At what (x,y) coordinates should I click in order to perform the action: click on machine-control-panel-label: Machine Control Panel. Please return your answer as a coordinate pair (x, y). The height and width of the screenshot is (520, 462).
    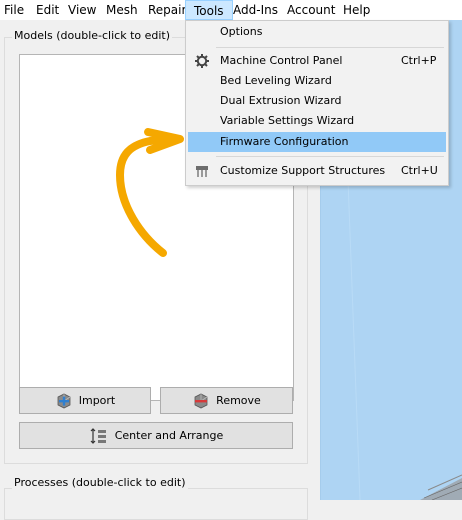
    Looking at the image, I should click on (281, 60).